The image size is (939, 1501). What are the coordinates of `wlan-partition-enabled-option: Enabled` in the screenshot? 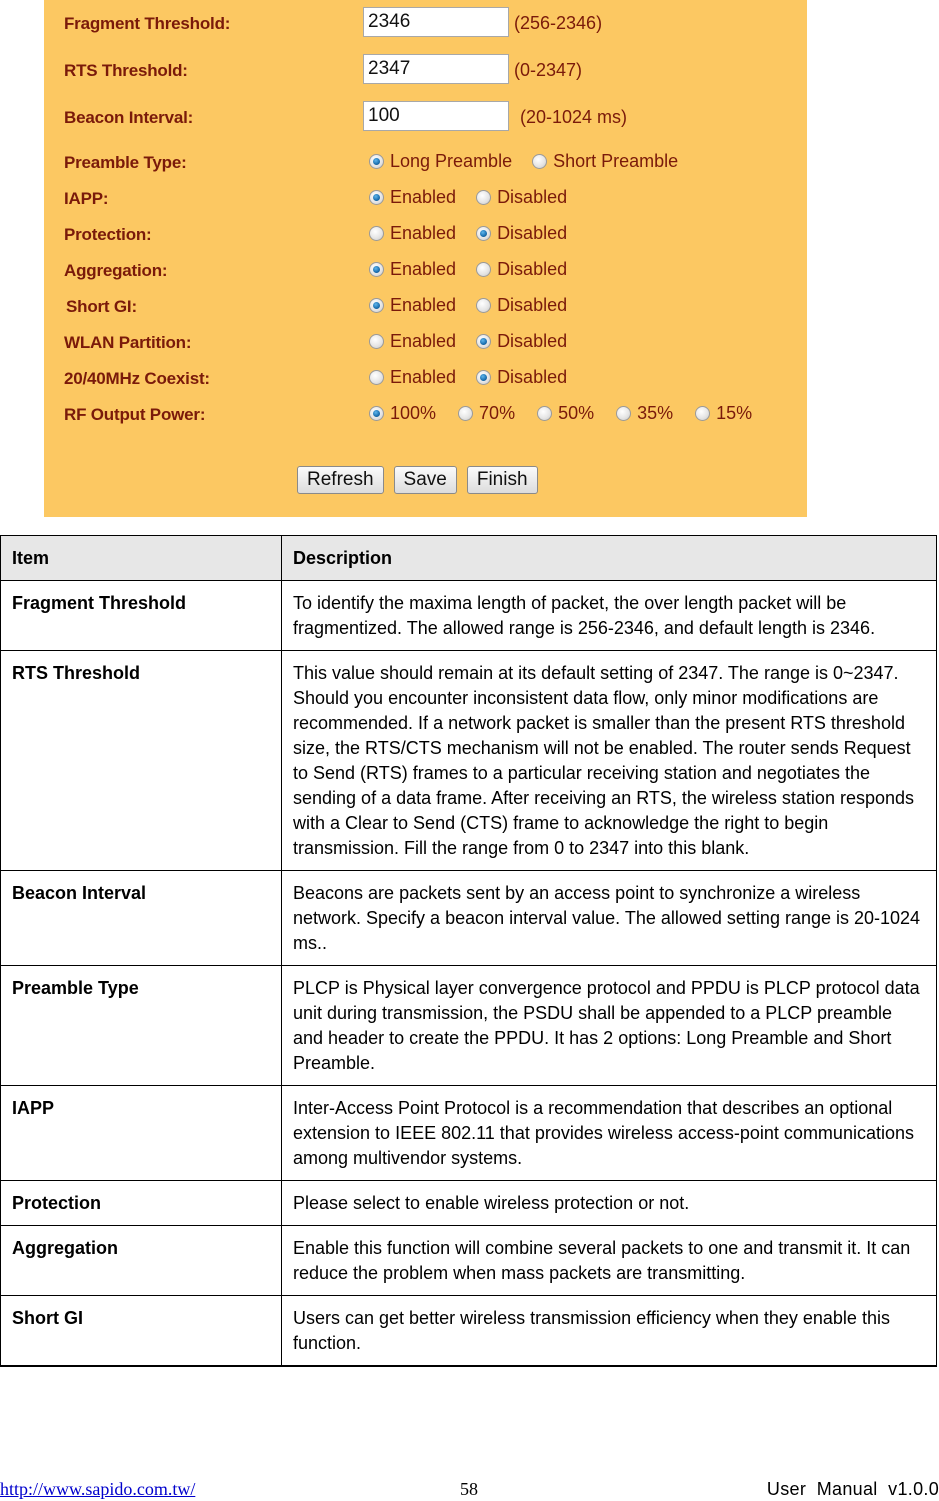 It's located at (412, 341).